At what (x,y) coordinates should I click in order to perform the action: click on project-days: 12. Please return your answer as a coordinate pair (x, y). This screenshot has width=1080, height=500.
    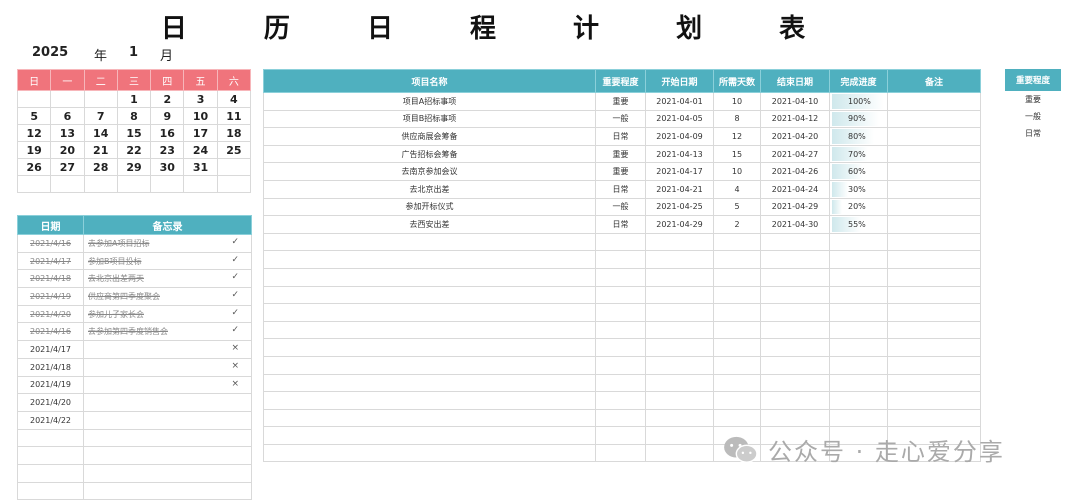
    Looking at the image, I should click on (737, 136).